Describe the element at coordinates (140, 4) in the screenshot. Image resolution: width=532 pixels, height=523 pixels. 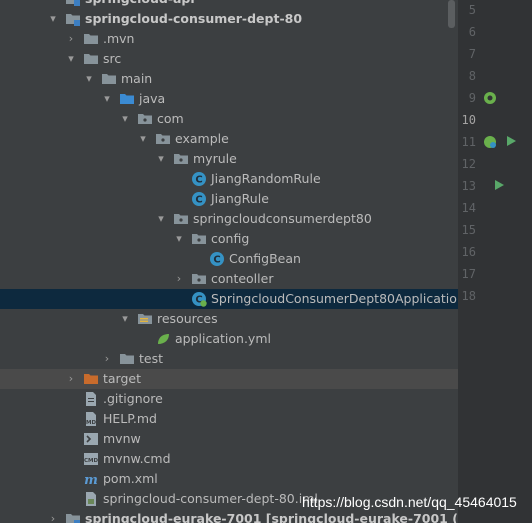
I see `tree-row-label: springcloud-api` at that location.